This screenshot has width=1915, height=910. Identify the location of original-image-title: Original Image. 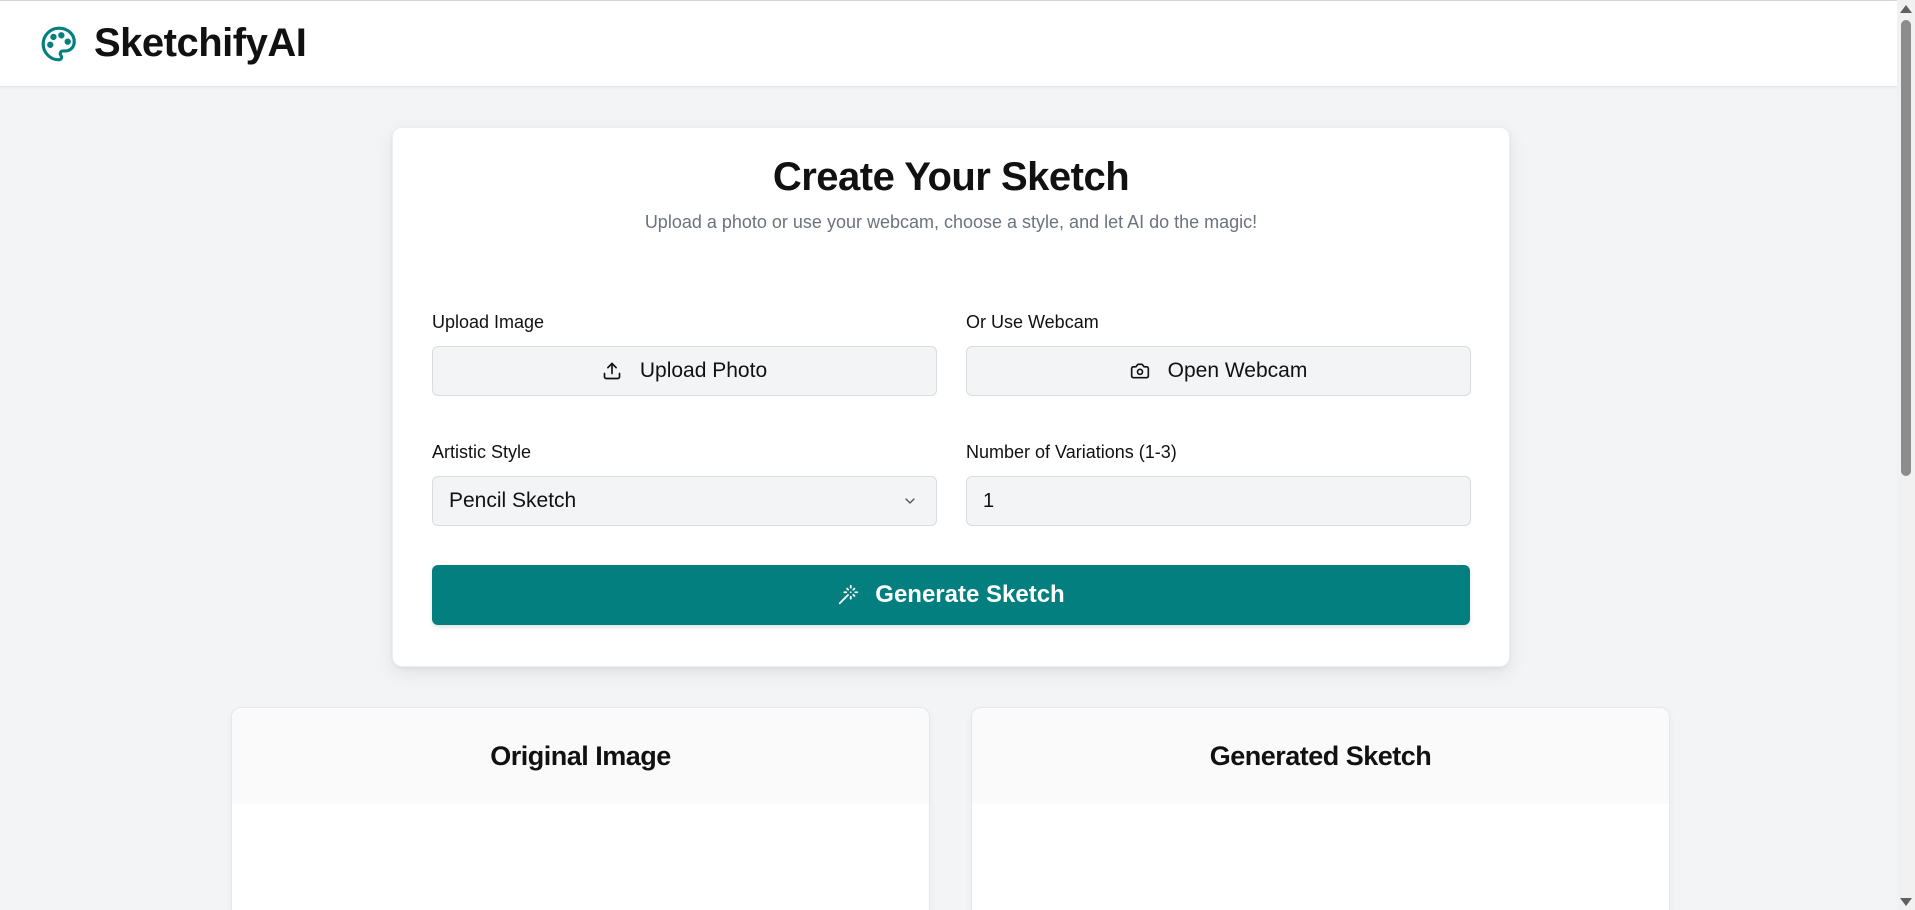
(580, 756).